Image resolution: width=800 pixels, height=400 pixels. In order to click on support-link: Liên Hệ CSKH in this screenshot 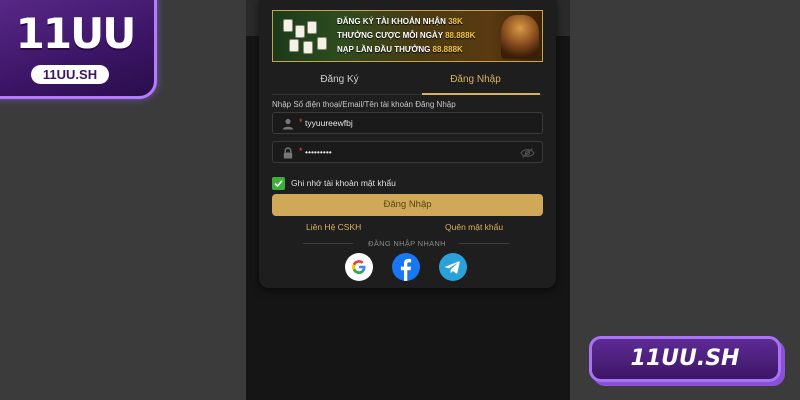, I will do `click(333, 227)`.